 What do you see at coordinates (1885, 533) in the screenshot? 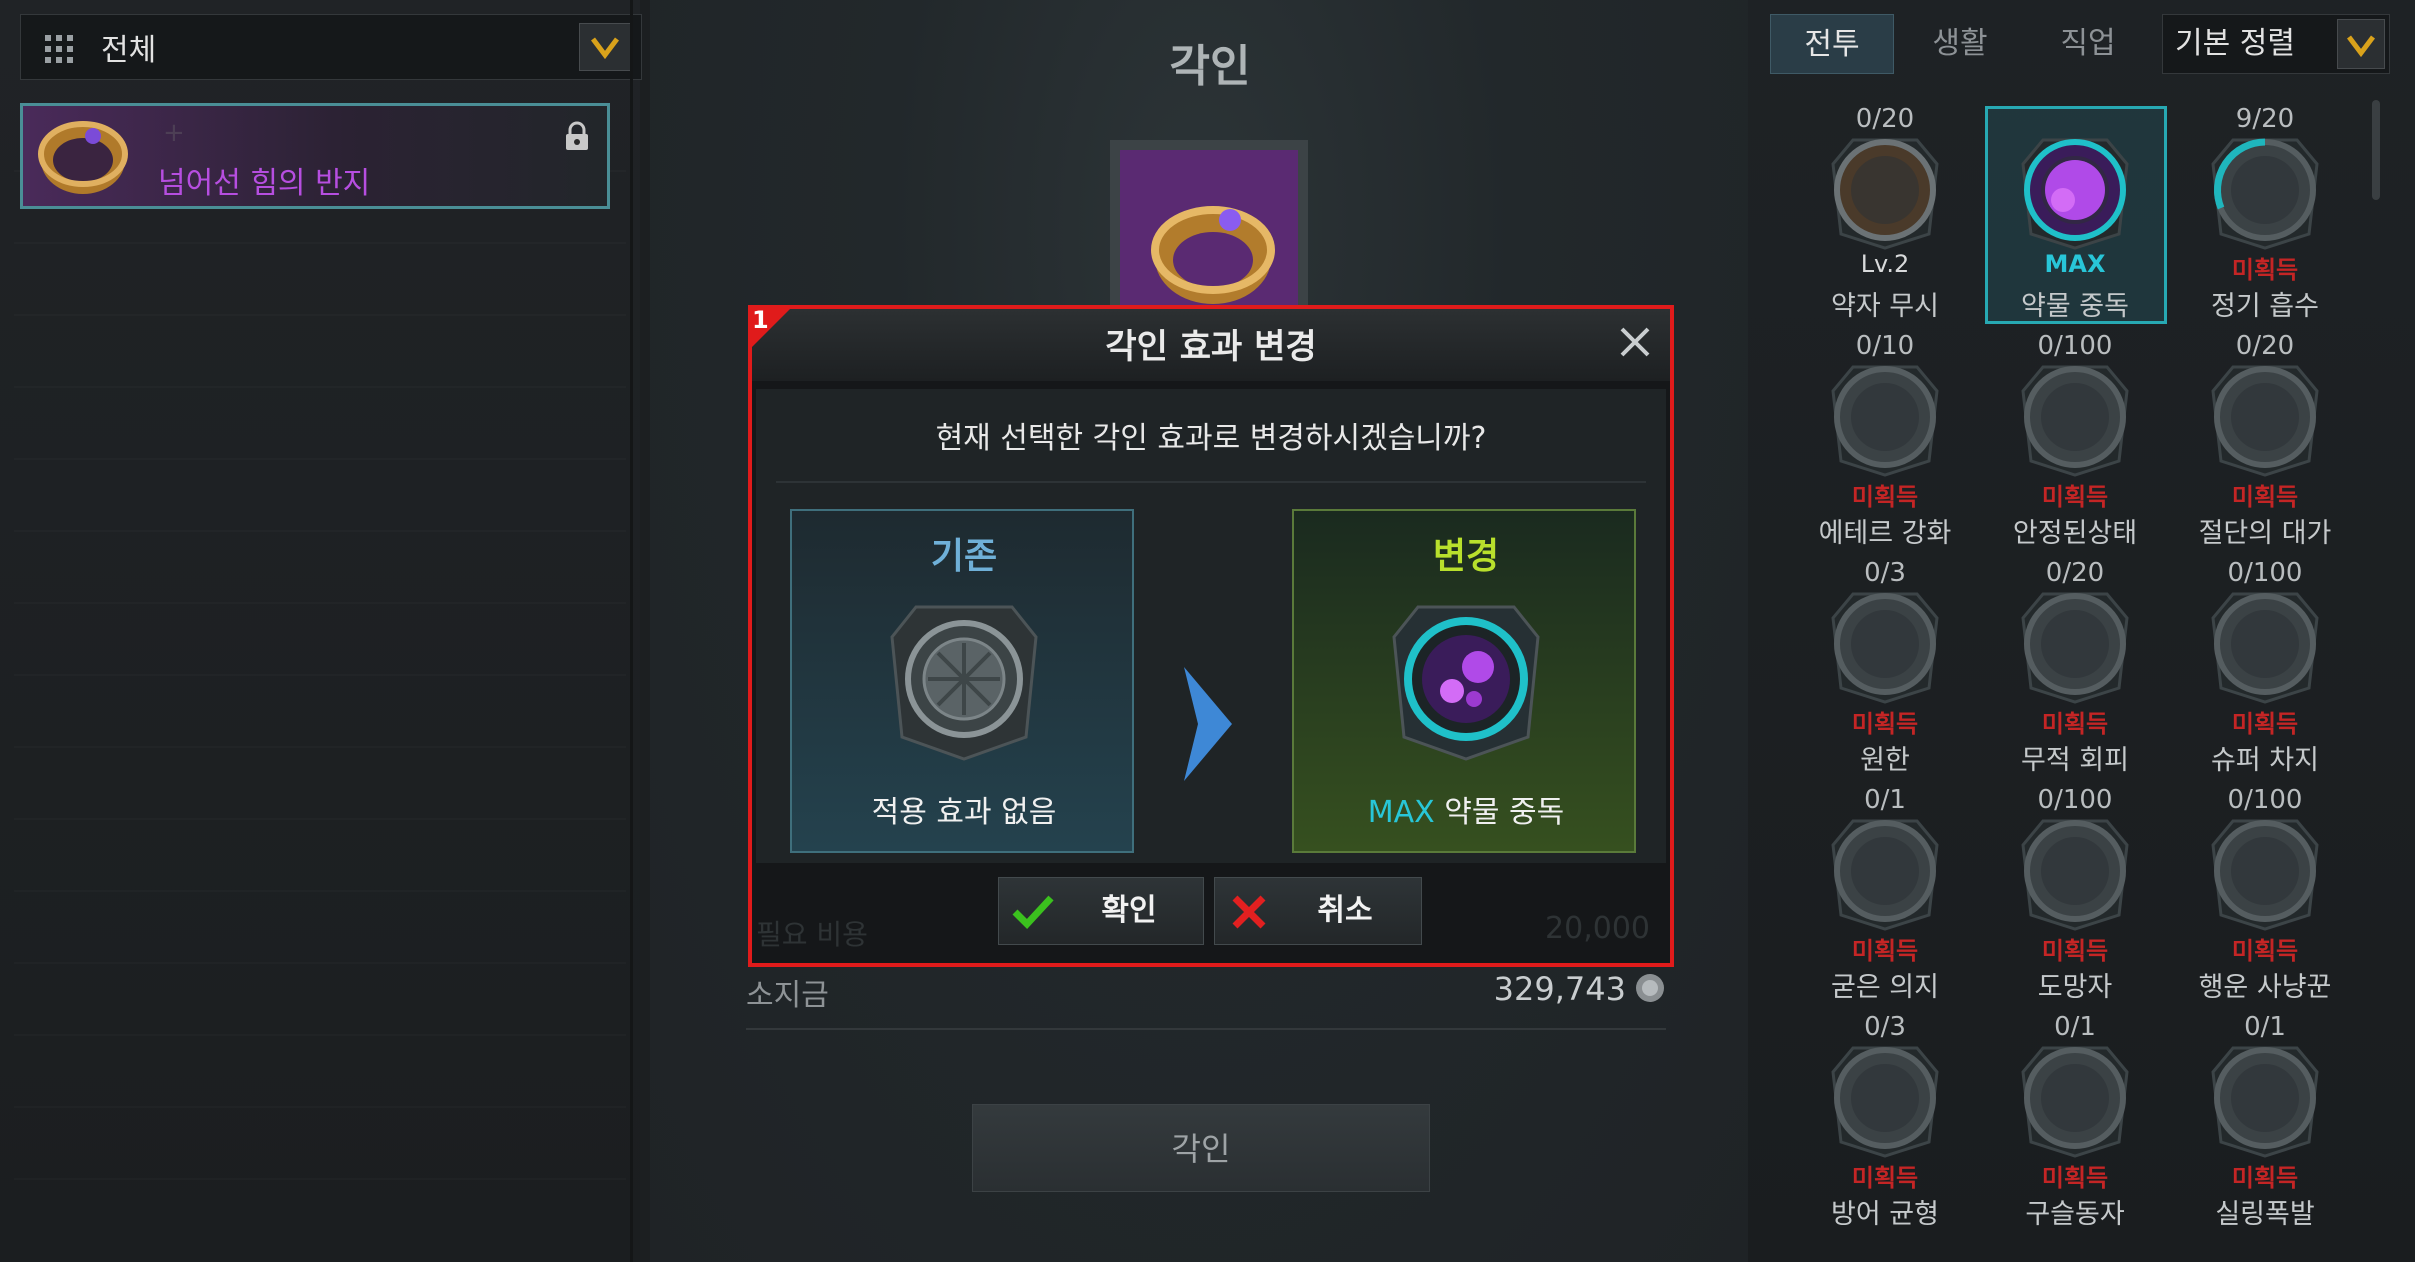
I see `engraving-name: 에테르 강화` at bounding box center [1885, 533].